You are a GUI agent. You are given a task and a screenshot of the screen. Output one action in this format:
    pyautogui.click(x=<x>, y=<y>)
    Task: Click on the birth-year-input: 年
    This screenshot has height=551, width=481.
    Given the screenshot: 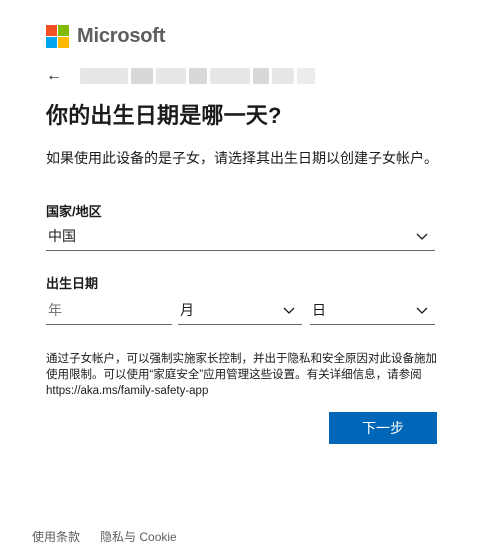 What is the action you would take?
    pyautogui.click(x=109, y=310)
    